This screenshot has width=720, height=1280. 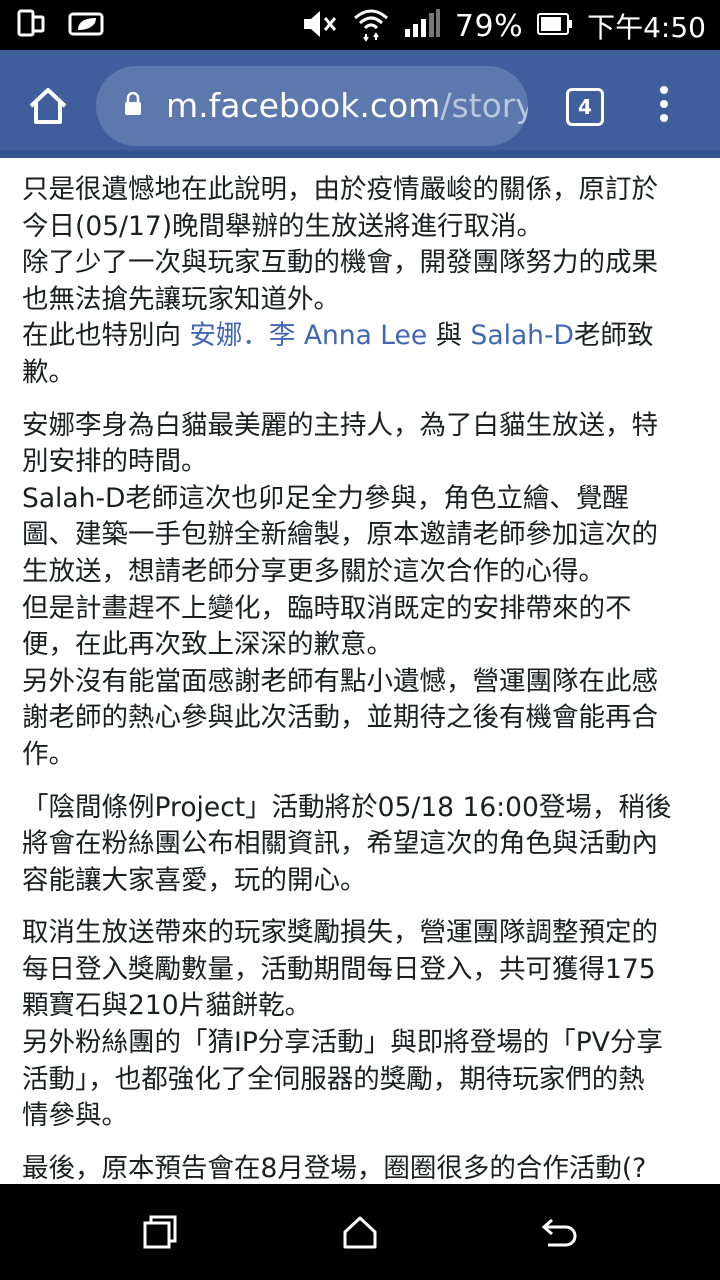 I want to click on text-segment: 圖、建築一手包辦全新繪製，原本邀請老師參加這次的, so click(x=340, y=535).